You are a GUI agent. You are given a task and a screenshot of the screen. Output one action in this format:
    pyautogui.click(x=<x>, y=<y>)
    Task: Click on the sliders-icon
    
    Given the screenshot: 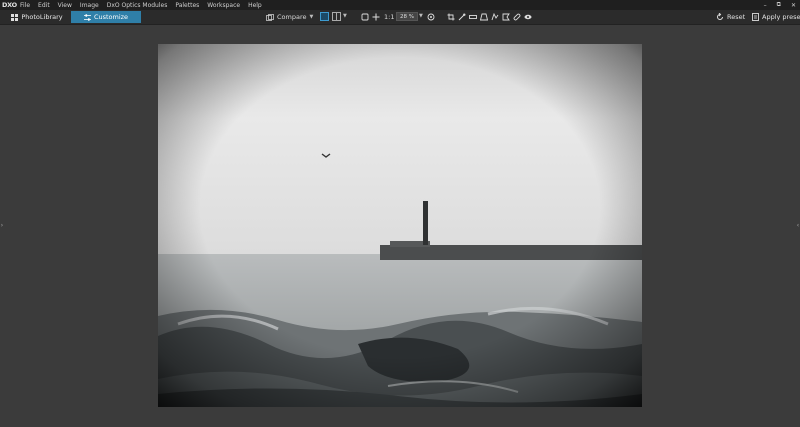 What is the action you would take?
    pyautogui.click(x=87, y=17)
    